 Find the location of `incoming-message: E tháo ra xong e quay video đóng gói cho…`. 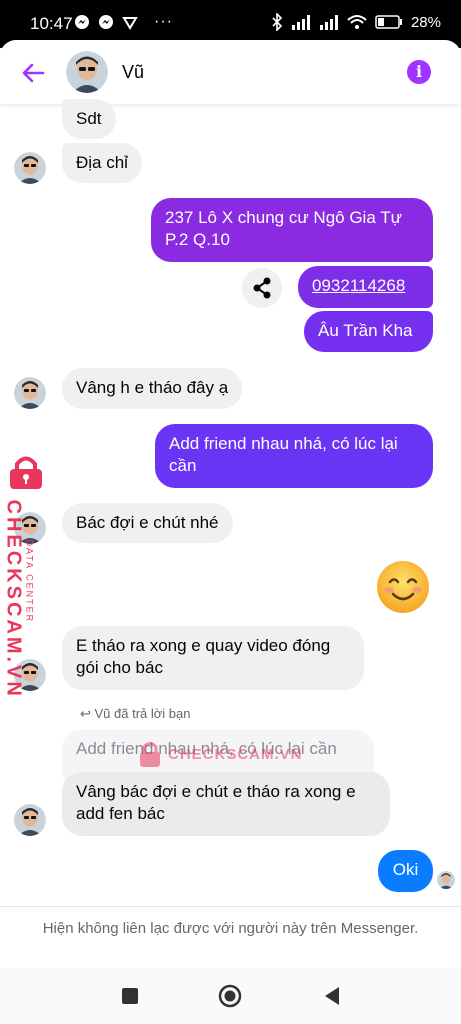

incoming-message: E tháo ra xong e quay video đóng gói cho… is located at coordinates (213, 658).